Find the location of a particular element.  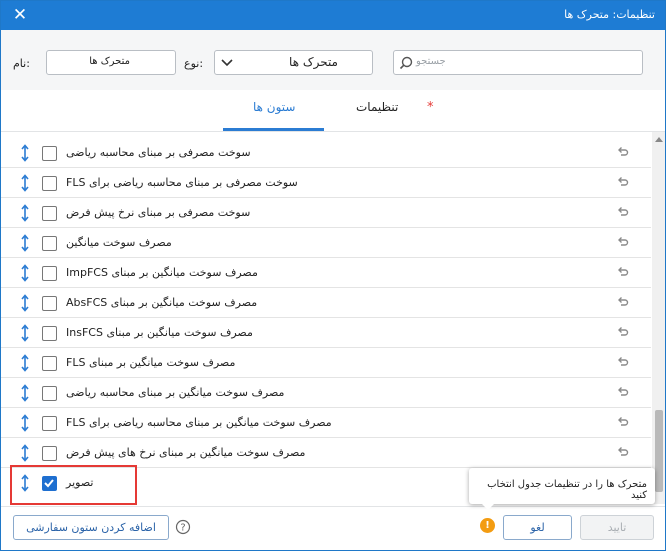

list-item: AbsFCS مصرف سوخت میانگین بر مبنای is located at coordinates (326, 303).